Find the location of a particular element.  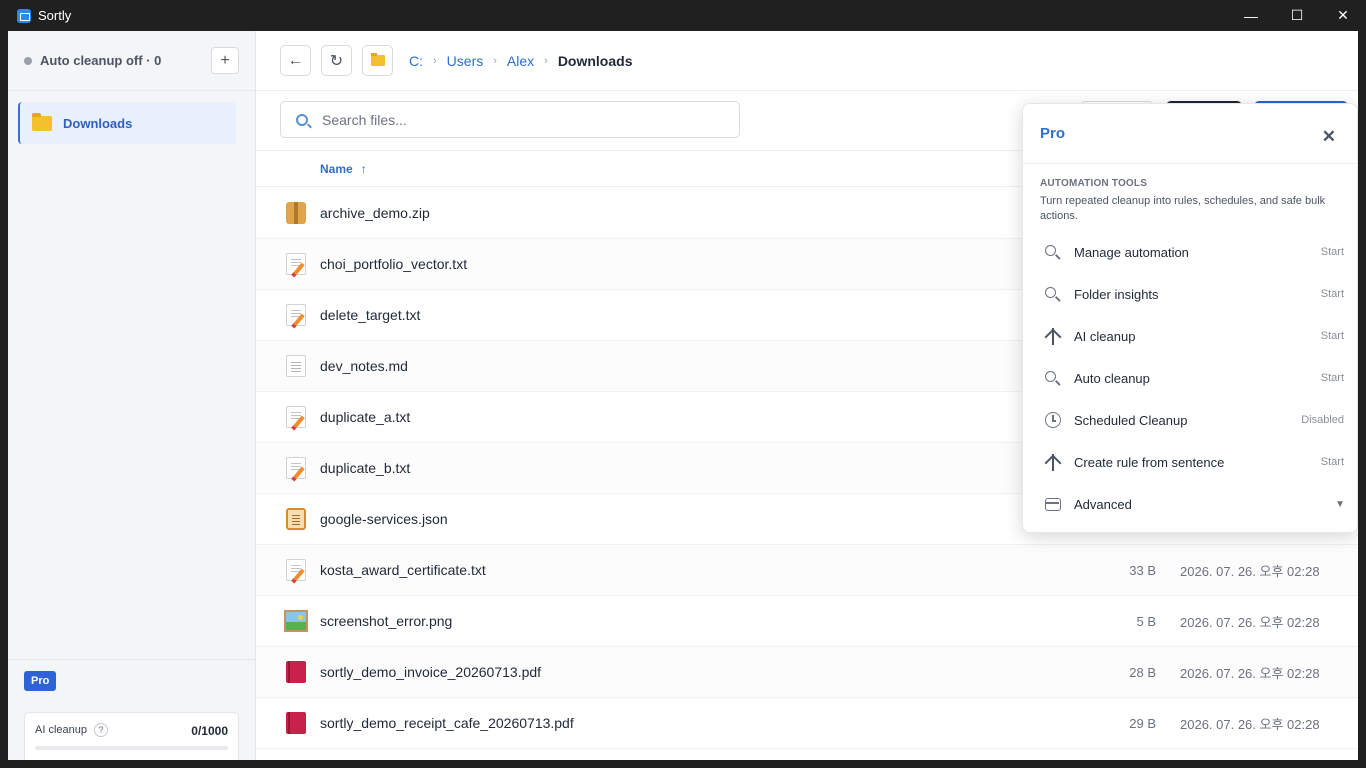

json-icon is located at coordinates (296, 519).